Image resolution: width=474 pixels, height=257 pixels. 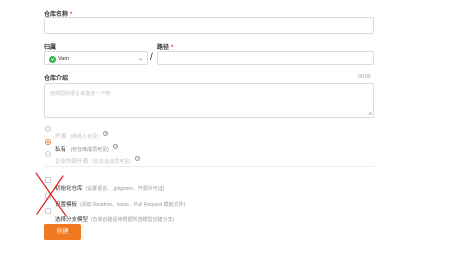 What do you see at coordinates (209, 100) in the screenshot?
I see `description-textarea: 用简短的语言来描述一下吧 ⇲` at bounding box center [209, 100].